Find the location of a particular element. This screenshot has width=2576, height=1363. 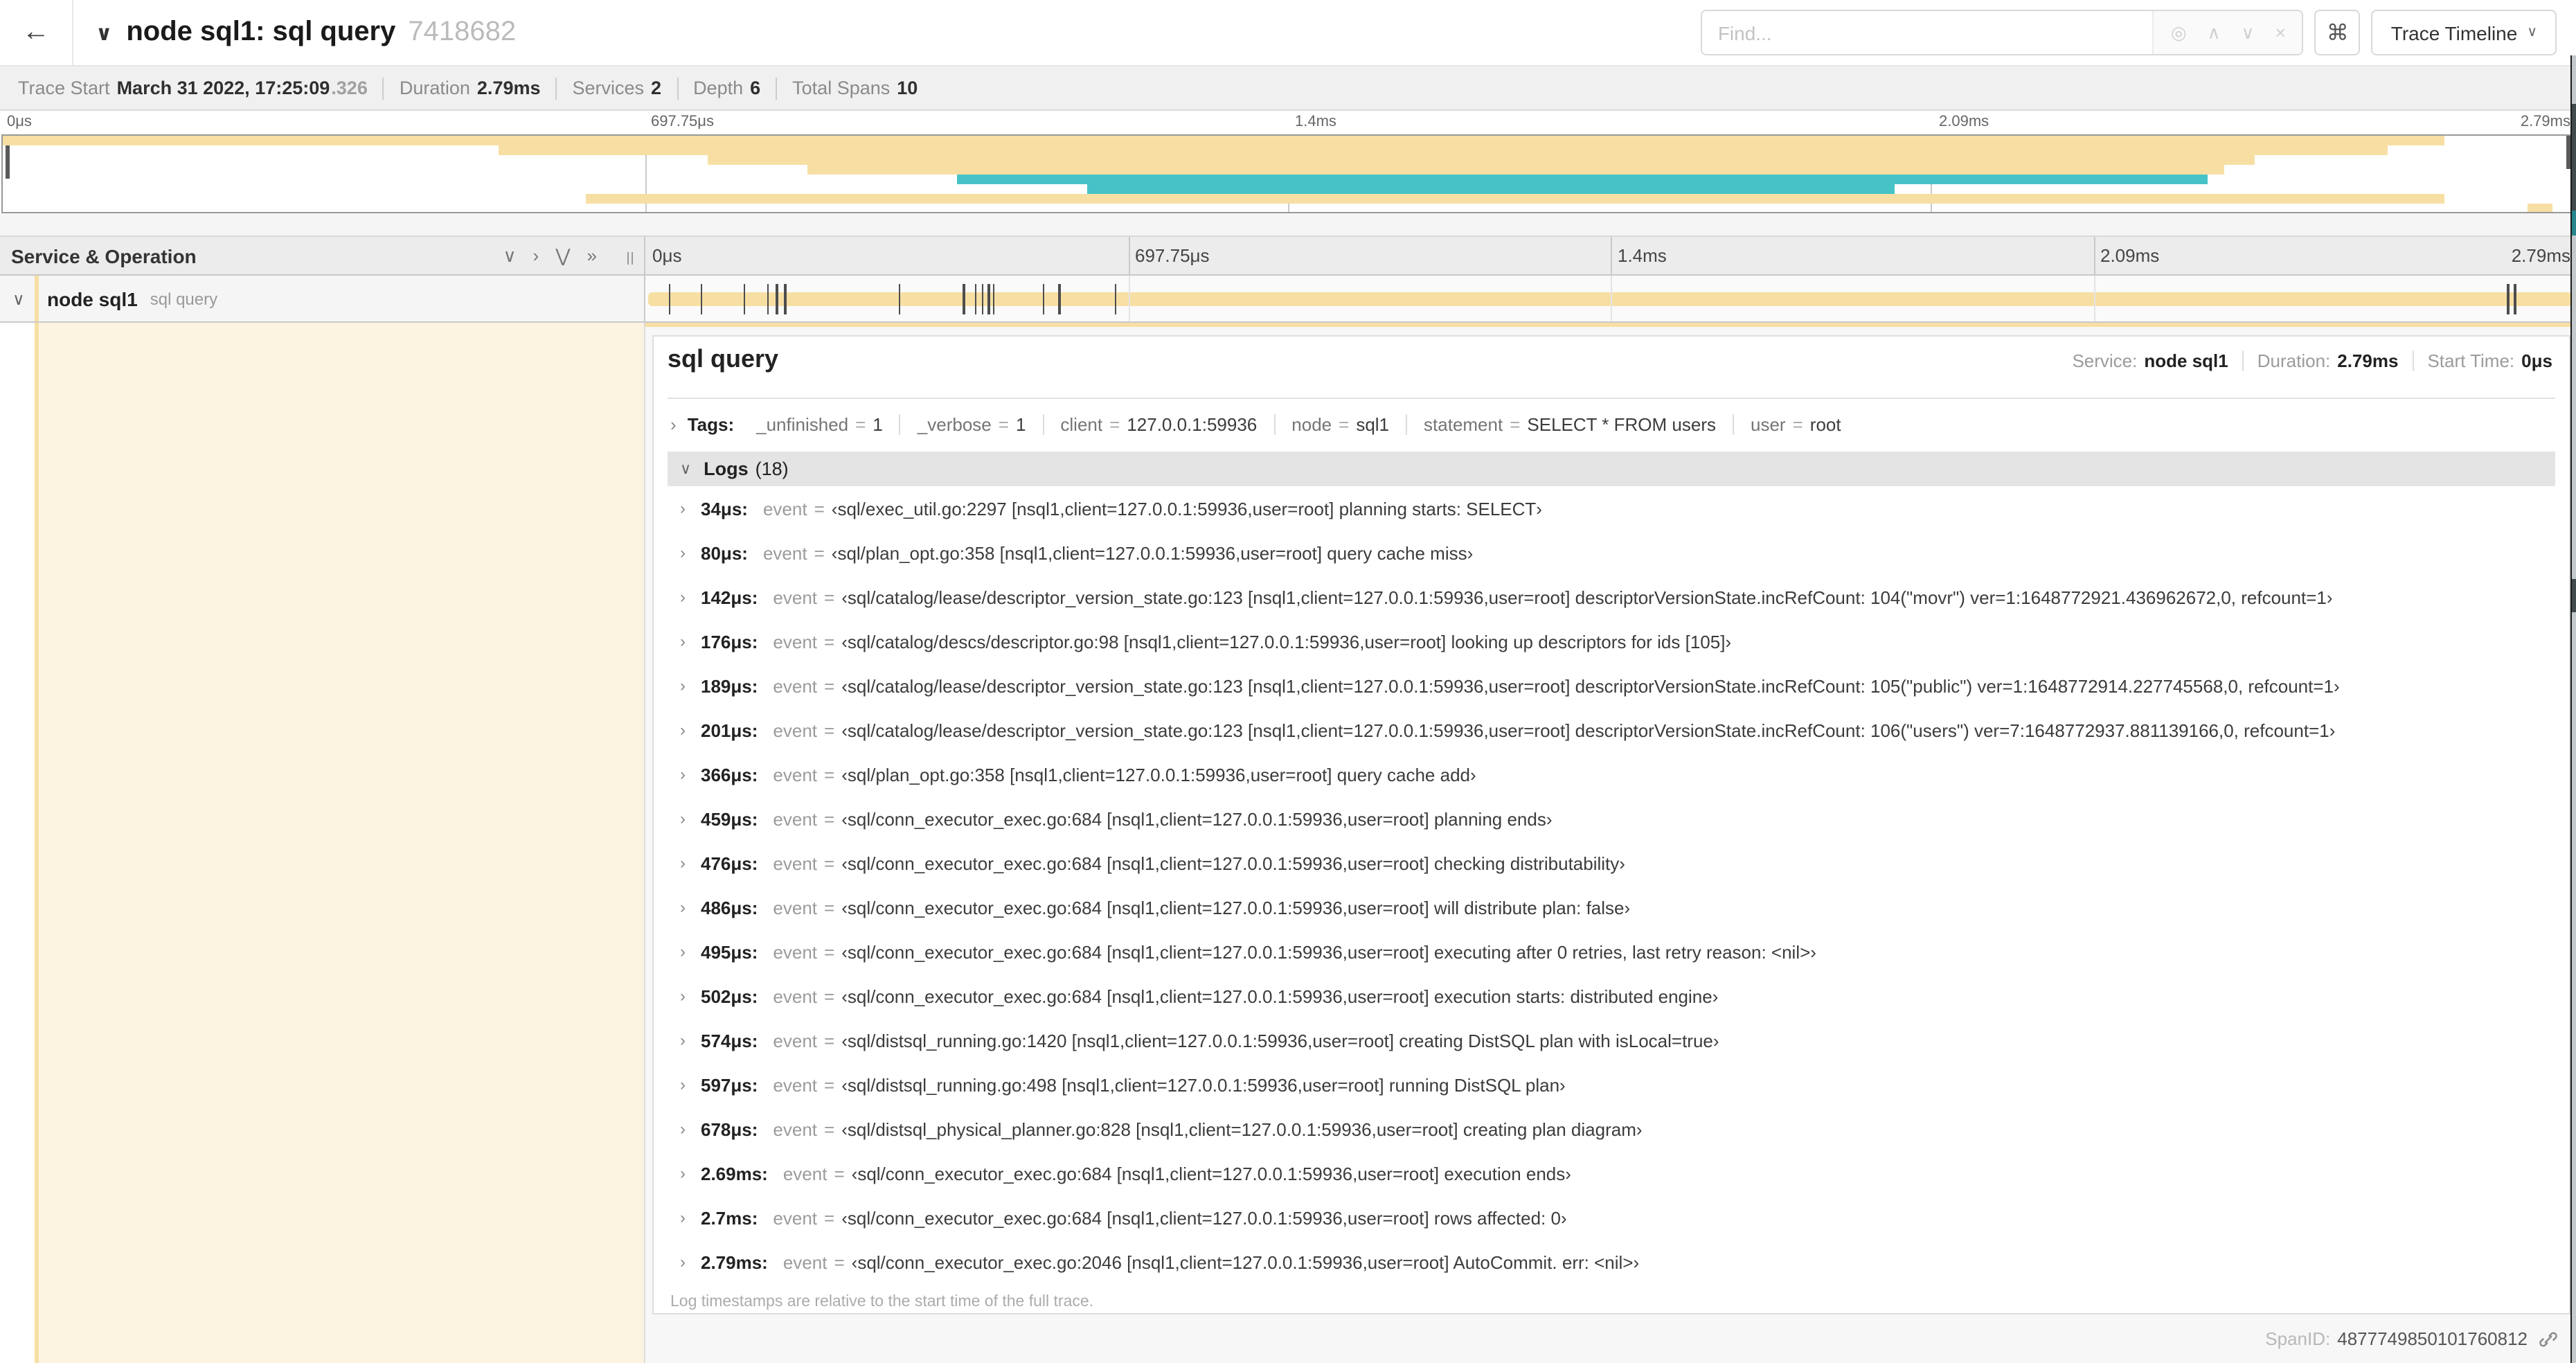

logs-header: ∨ Logs (18) is located at coordinates (1612, 469).